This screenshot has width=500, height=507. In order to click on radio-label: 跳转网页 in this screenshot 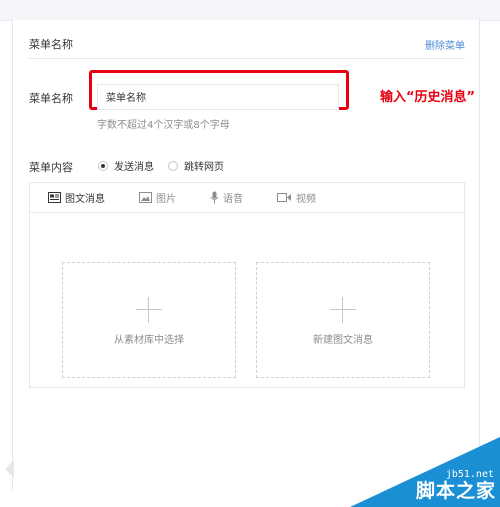, I will do `click(204, 167)`.